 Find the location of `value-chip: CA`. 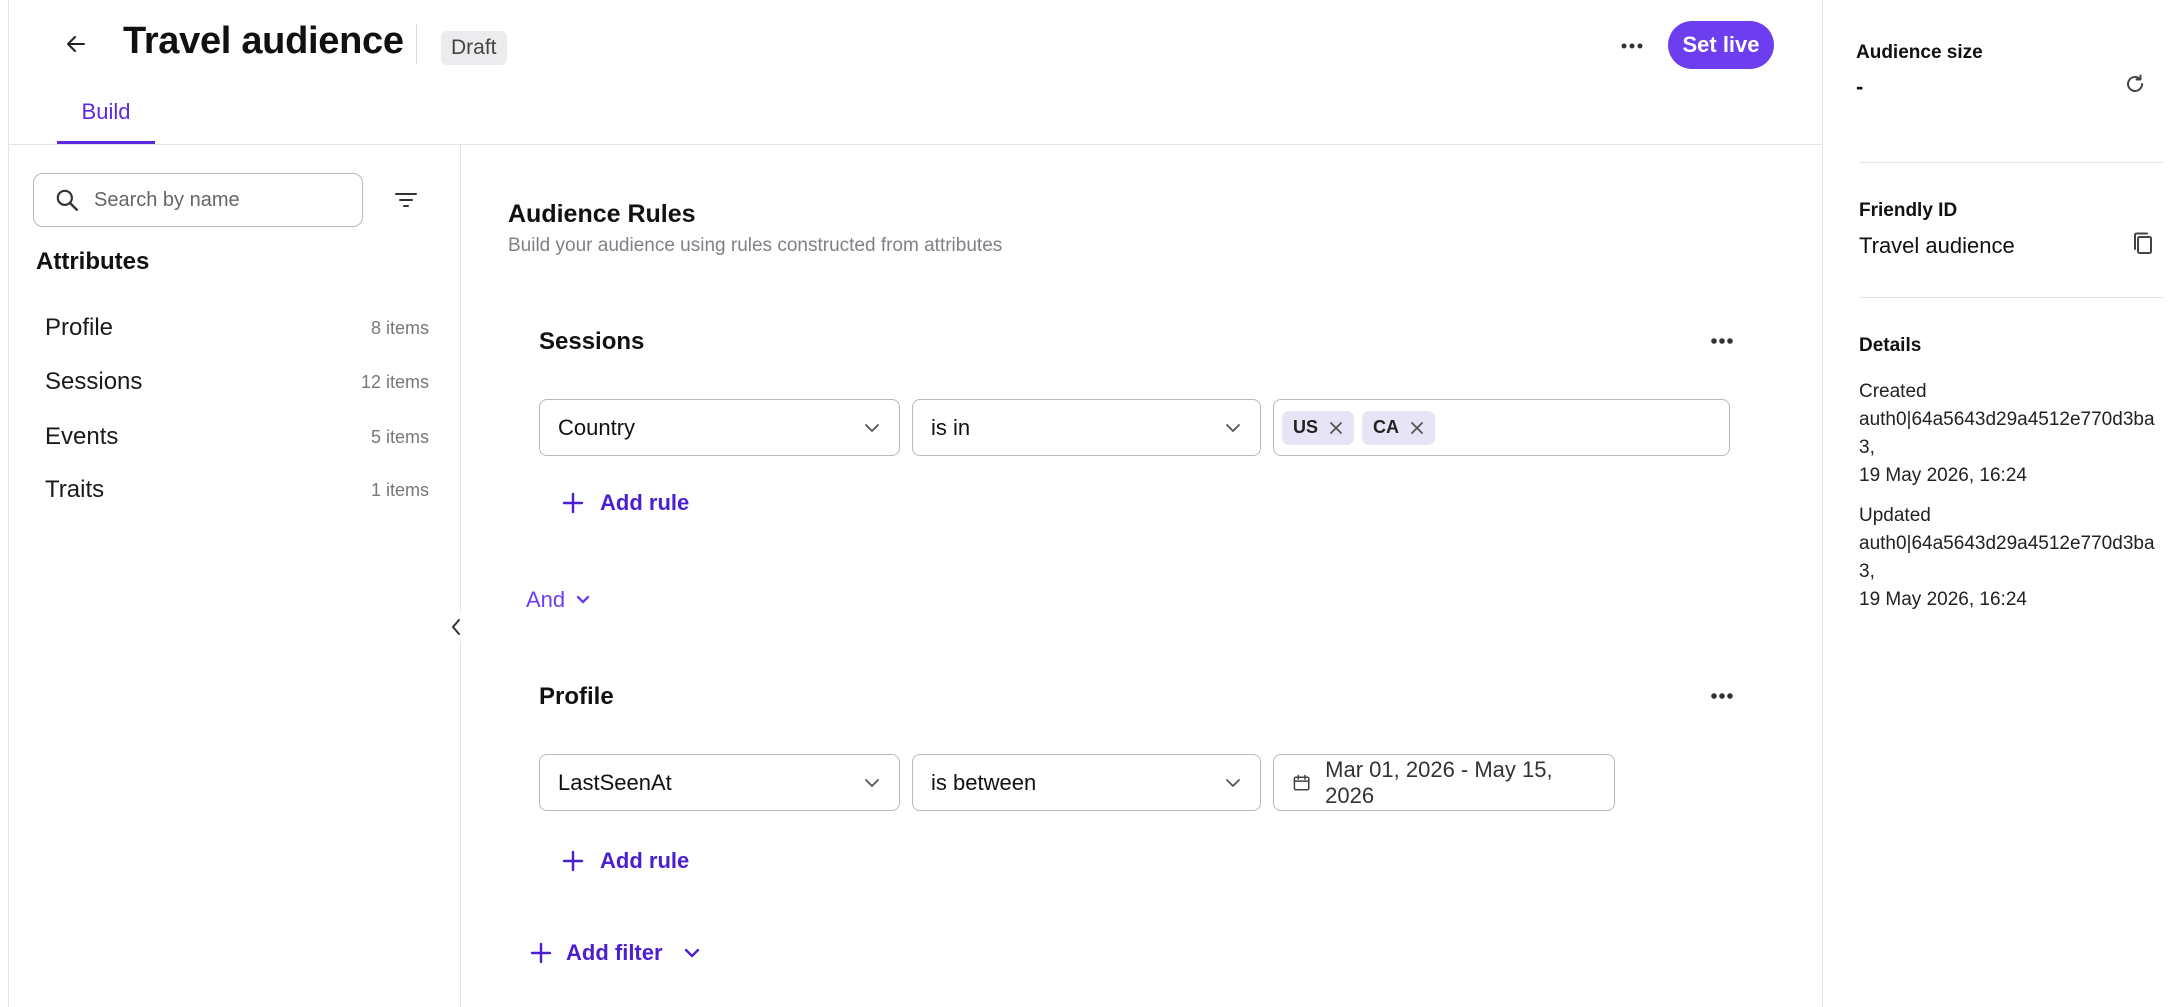

value-chip: CA is located at coordinates (1399, 427).